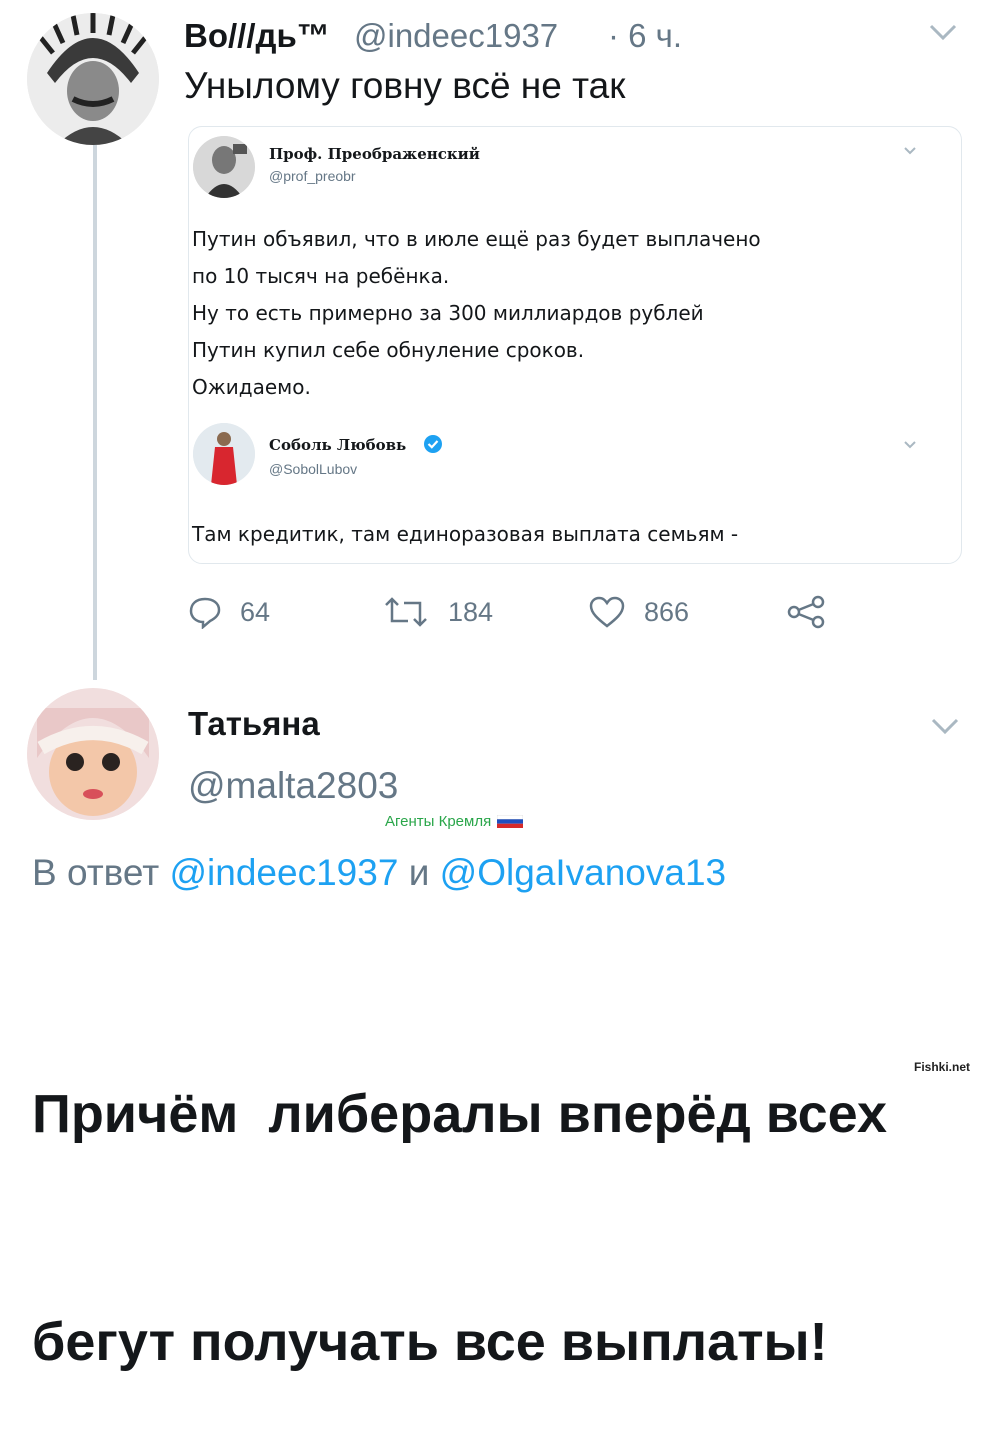 This screenshot has height=1456, width=988. Describe the element at coordinates (374, 154) in the screenshot. I see `quoted-name: Проф. Преображенский` at that location.